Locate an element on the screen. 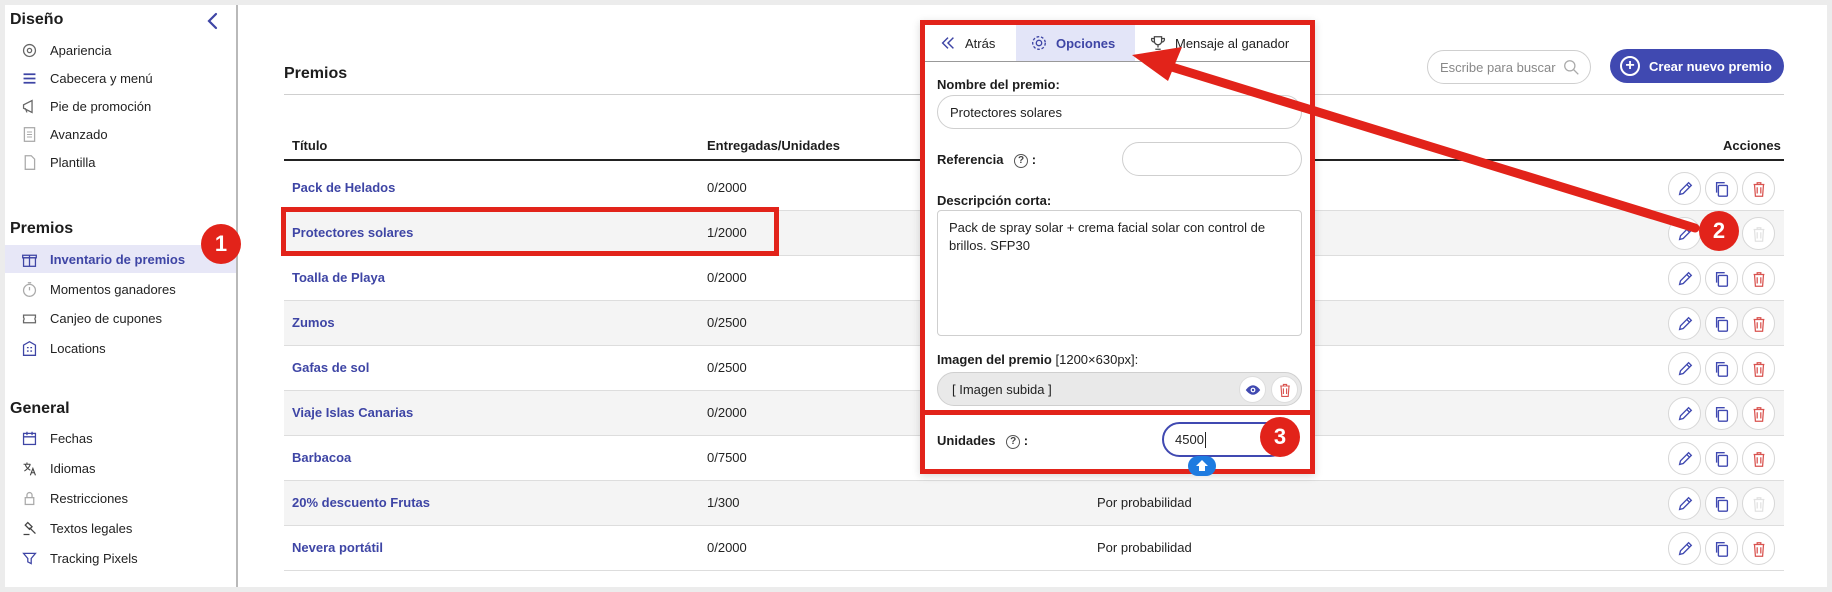 The image size is (1832, 592). sidebar-item-momentos: Momentos ganadores is located at coordinates (120, 289).